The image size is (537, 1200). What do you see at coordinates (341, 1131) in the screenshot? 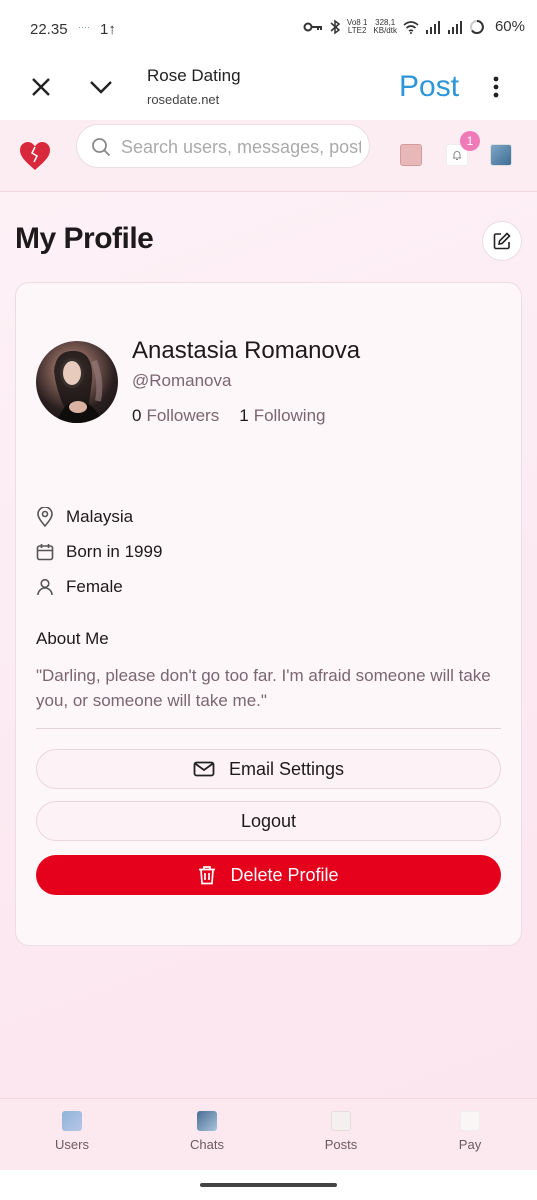
I see `nav-item-posts: Posts` at bounding box center [341, 1131].